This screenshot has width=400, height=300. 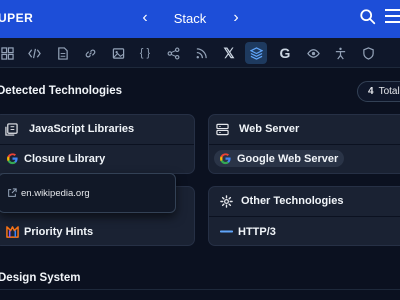 What do you see at coordinates (59, 231) in the screenshot?
I see `tech-item-label: Priority Hints` at bounding box center [59, 231].